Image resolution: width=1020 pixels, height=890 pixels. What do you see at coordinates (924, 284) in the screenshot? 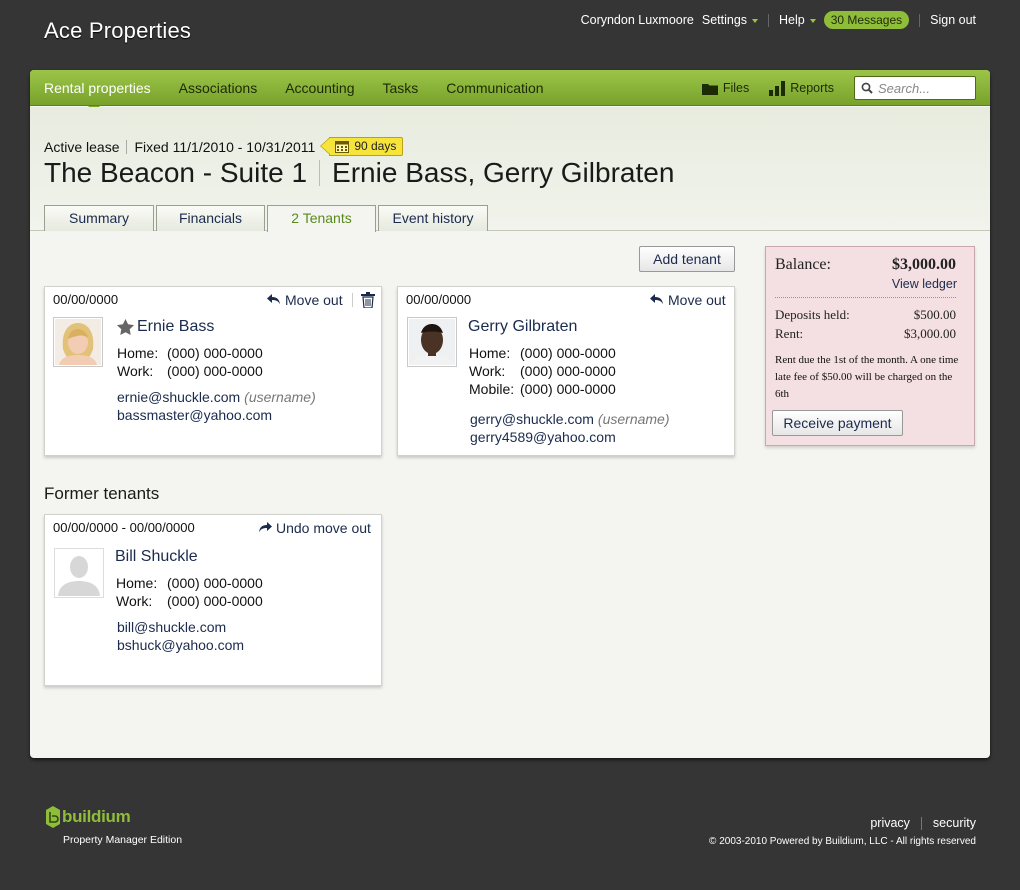
I see `view-ledger-link: View ledger` at bounding box center [924, 284].